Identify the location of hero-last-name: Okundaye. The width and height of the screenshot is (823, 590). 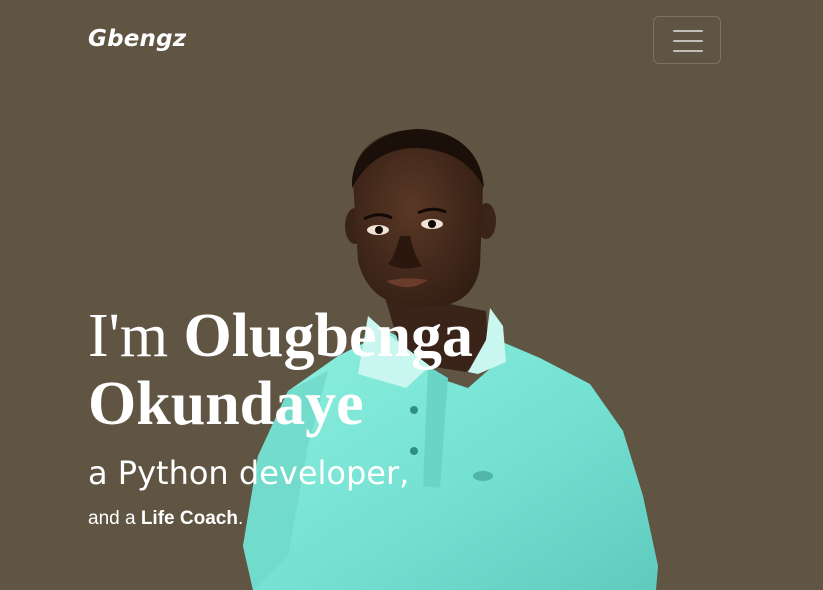
(226, 404).